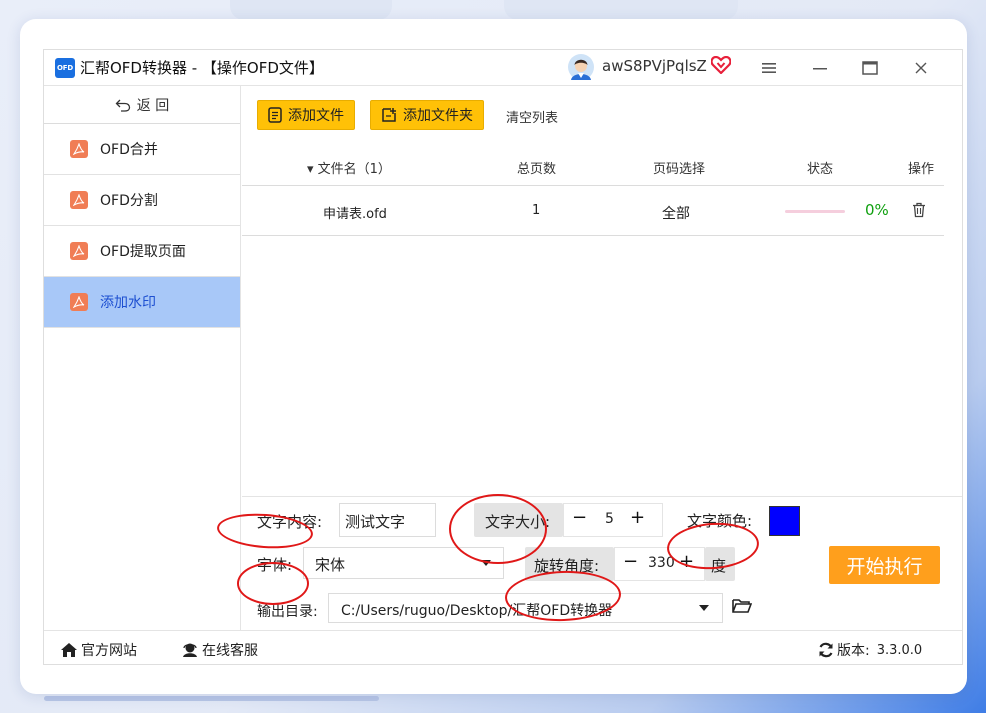  I want to click on toolbar: 添加文件 添加文件夹 清空列表, so click(602, 111).